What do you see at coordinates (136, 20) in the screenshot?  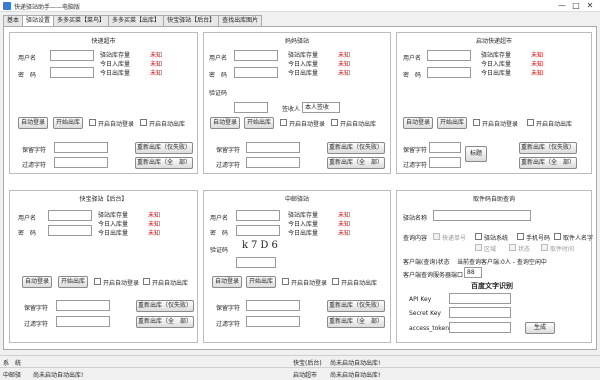 I see `tab-duoduo-outbound: 多多买菜【出库】` at bounding box center [136, 20].